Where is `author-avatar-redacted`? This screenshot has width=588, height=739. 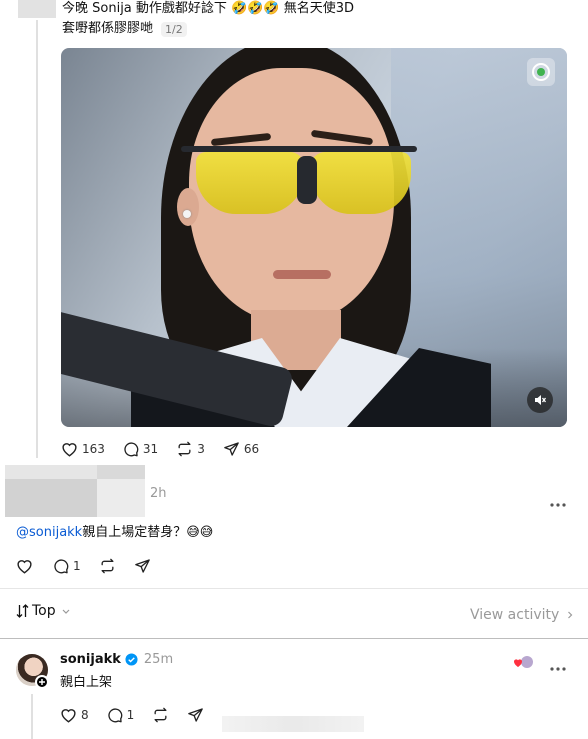
author-avatar-redacted is located at coordinates (37, 9).